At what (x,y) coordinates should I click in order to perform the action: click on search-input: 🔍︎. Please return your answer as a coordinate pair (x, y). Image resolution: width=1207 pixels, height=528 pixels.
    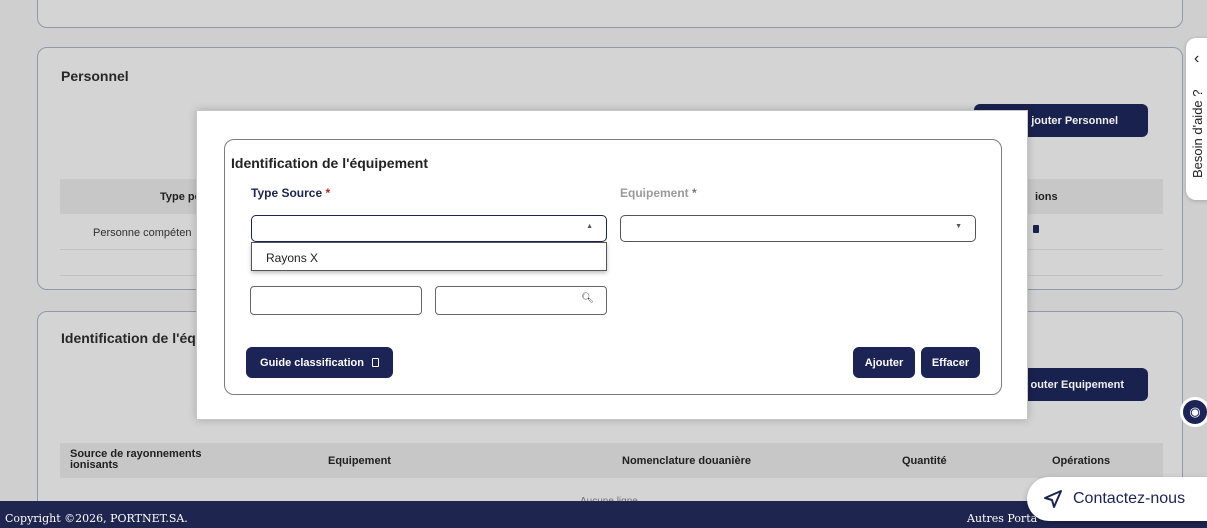
    Looking at the image, I should click on (521, 300).